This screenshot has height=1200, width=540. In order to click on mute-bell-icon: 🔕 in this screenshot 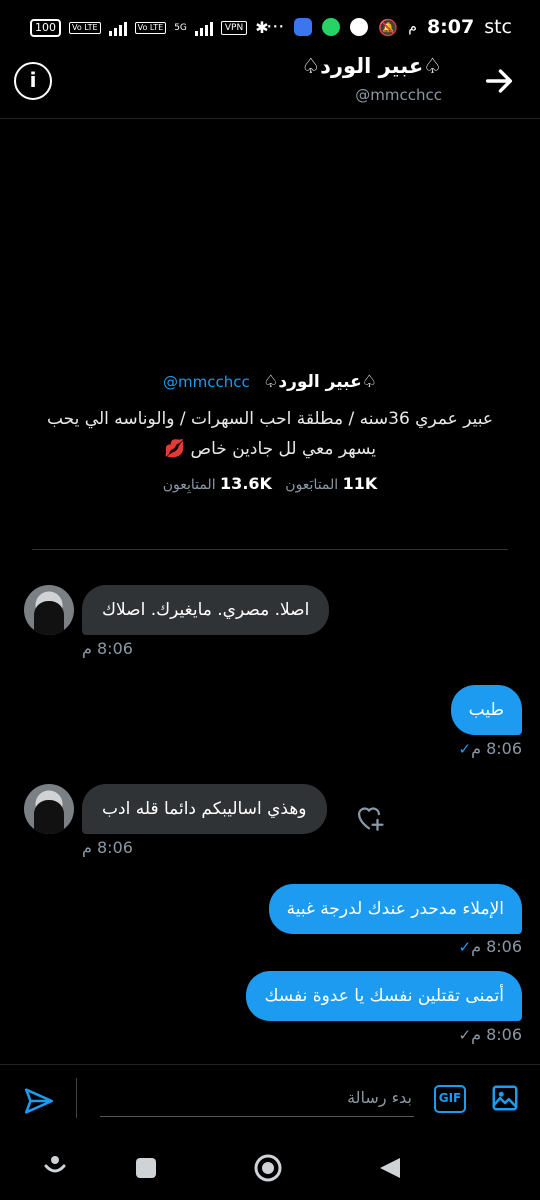, I will do `click(388, 27)`.